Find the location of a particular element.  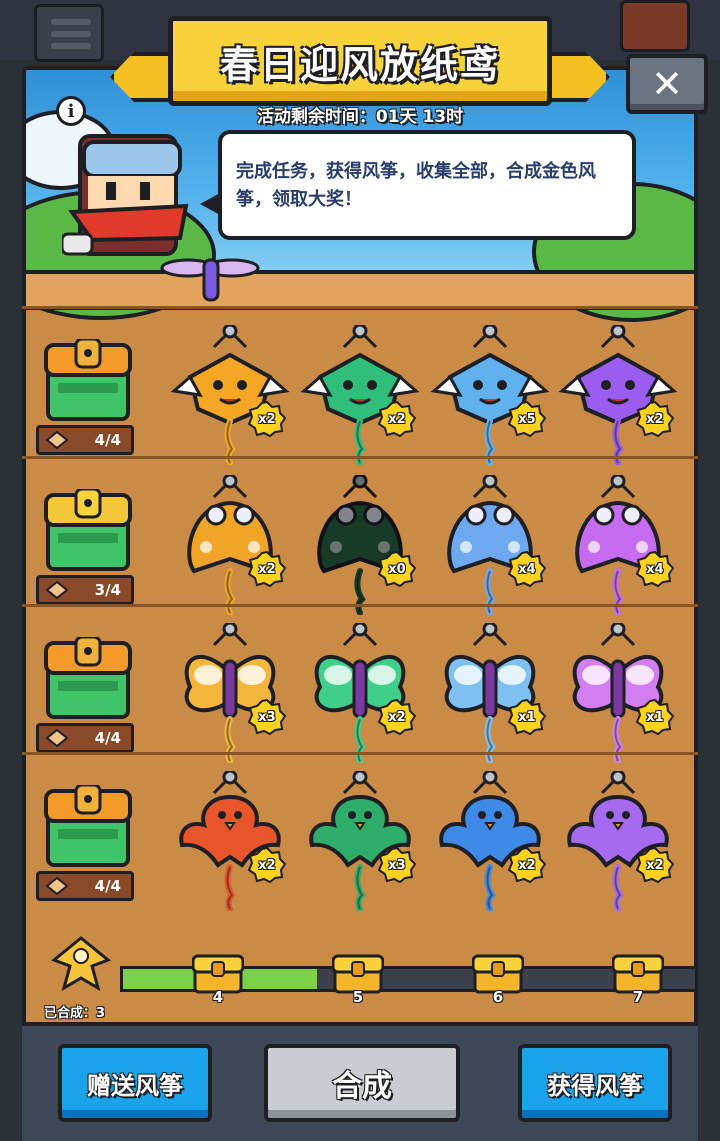

obtain-kite-button: 获得风筝 is located at coordinates (595, 1083).